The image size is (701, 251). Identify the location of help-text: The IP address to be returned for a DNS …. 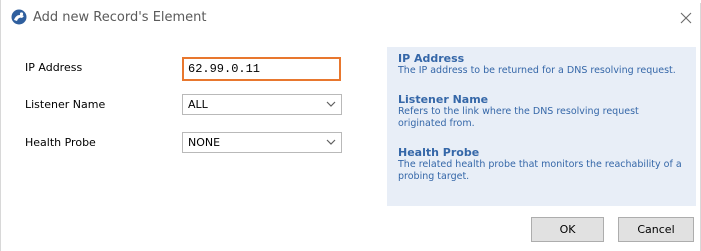
(537, 70).